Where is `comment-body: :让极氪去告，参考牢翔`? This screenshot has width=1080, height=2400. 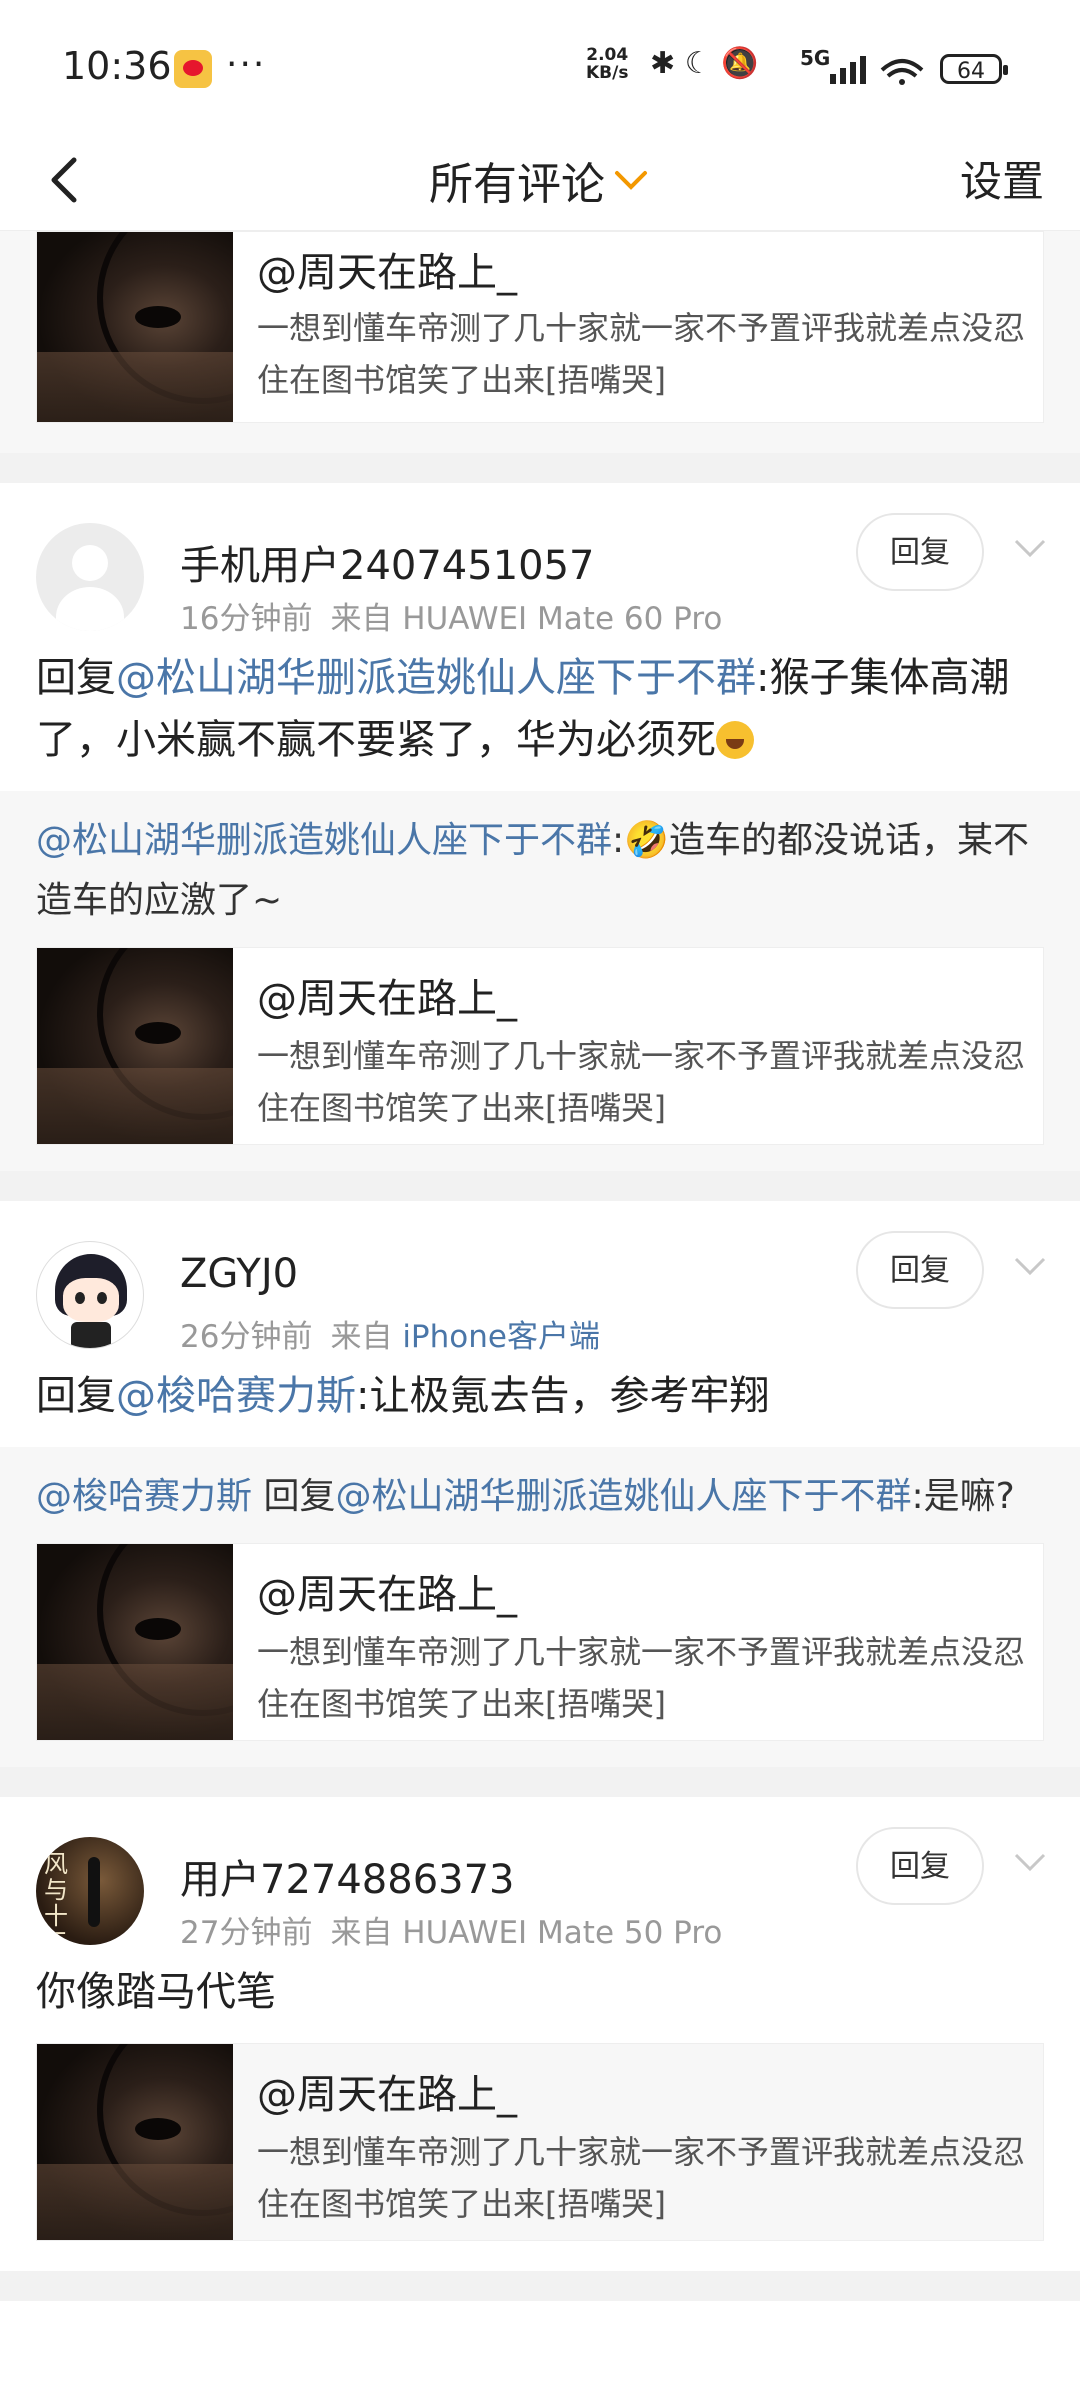 comment-body: :让极氪去告，参考牢翔 is located at coordinates (563, 1396).